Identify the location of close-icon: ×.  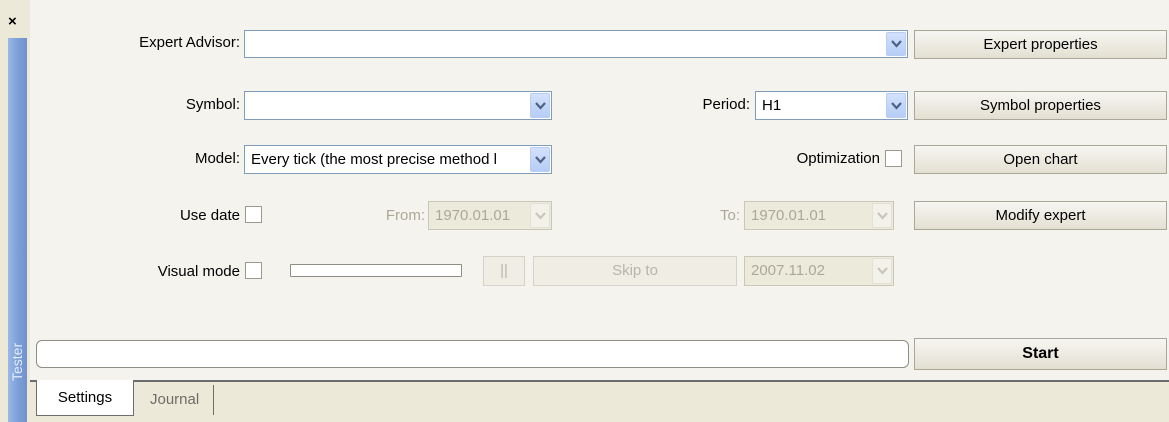
(12, 21).